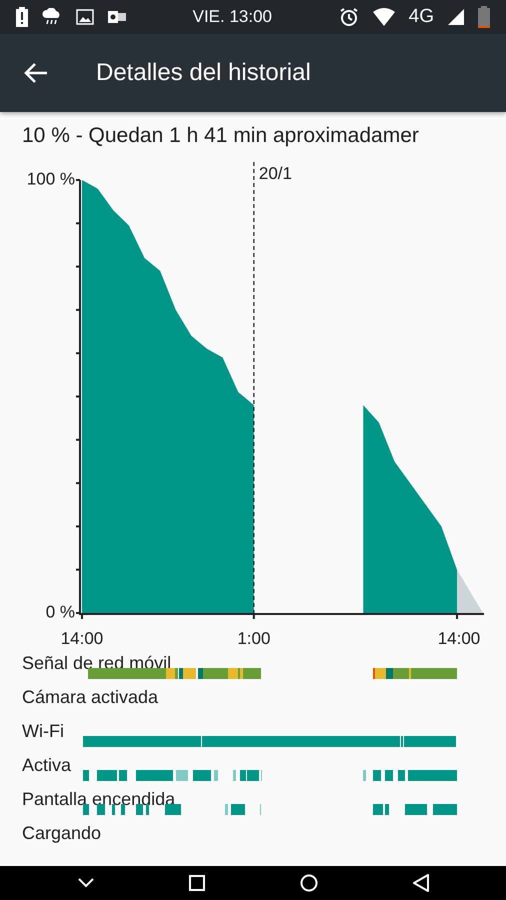  Describe the element at coordinates (456, 17) in the screenshot. I see `signal-icon` at that location.